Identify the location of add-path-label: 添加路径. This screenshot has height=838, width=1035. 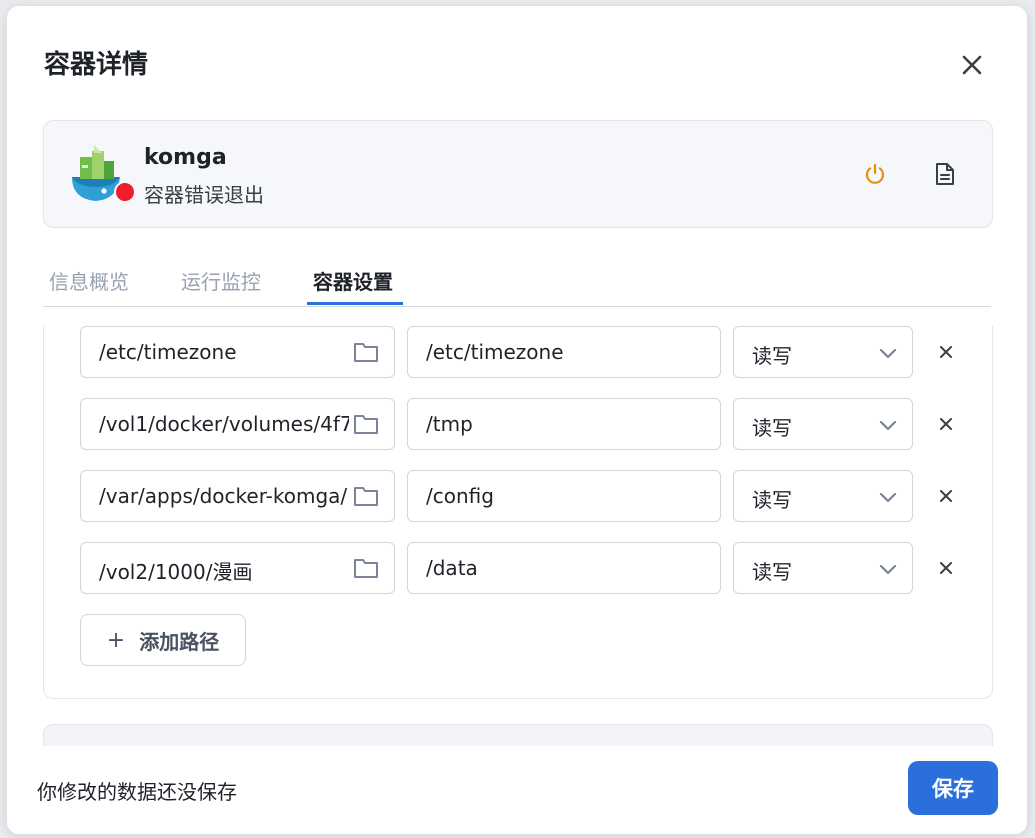
(179, 641).